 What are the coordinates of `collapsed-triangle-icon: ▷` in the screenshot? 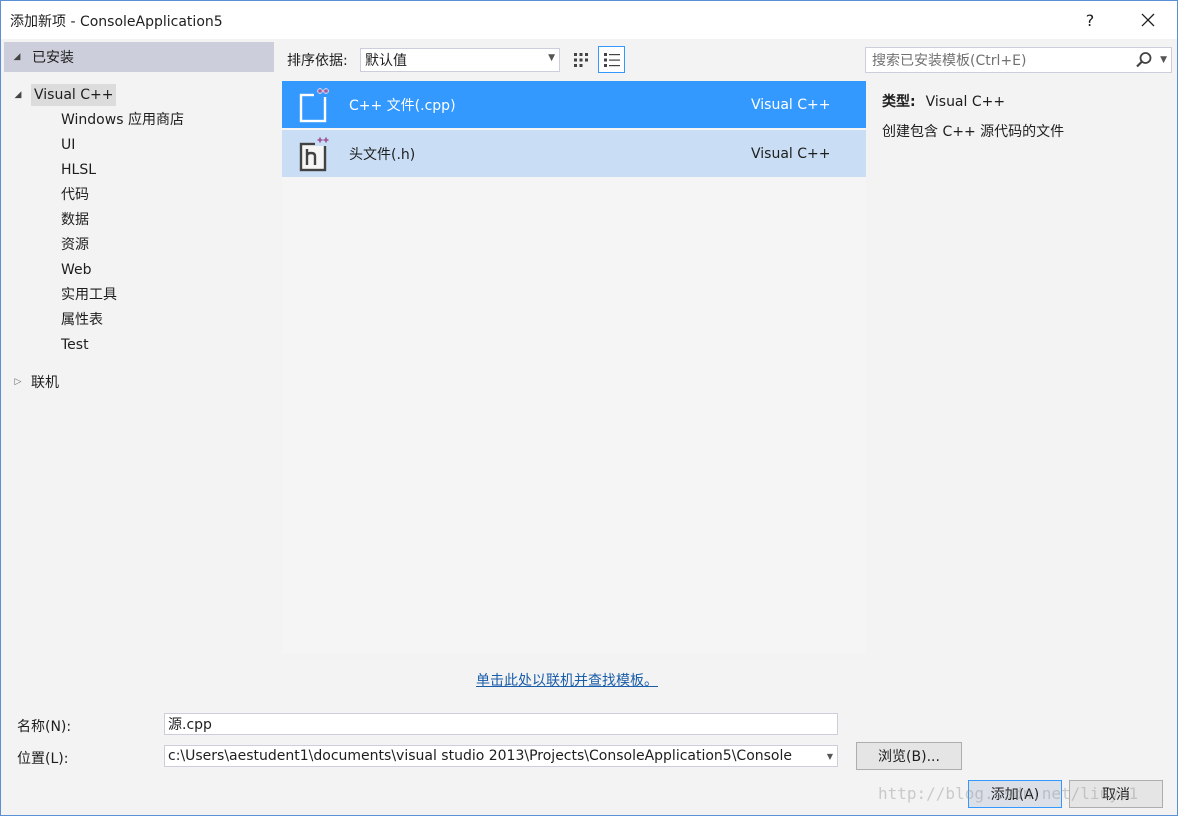 It's located at (18, 382).